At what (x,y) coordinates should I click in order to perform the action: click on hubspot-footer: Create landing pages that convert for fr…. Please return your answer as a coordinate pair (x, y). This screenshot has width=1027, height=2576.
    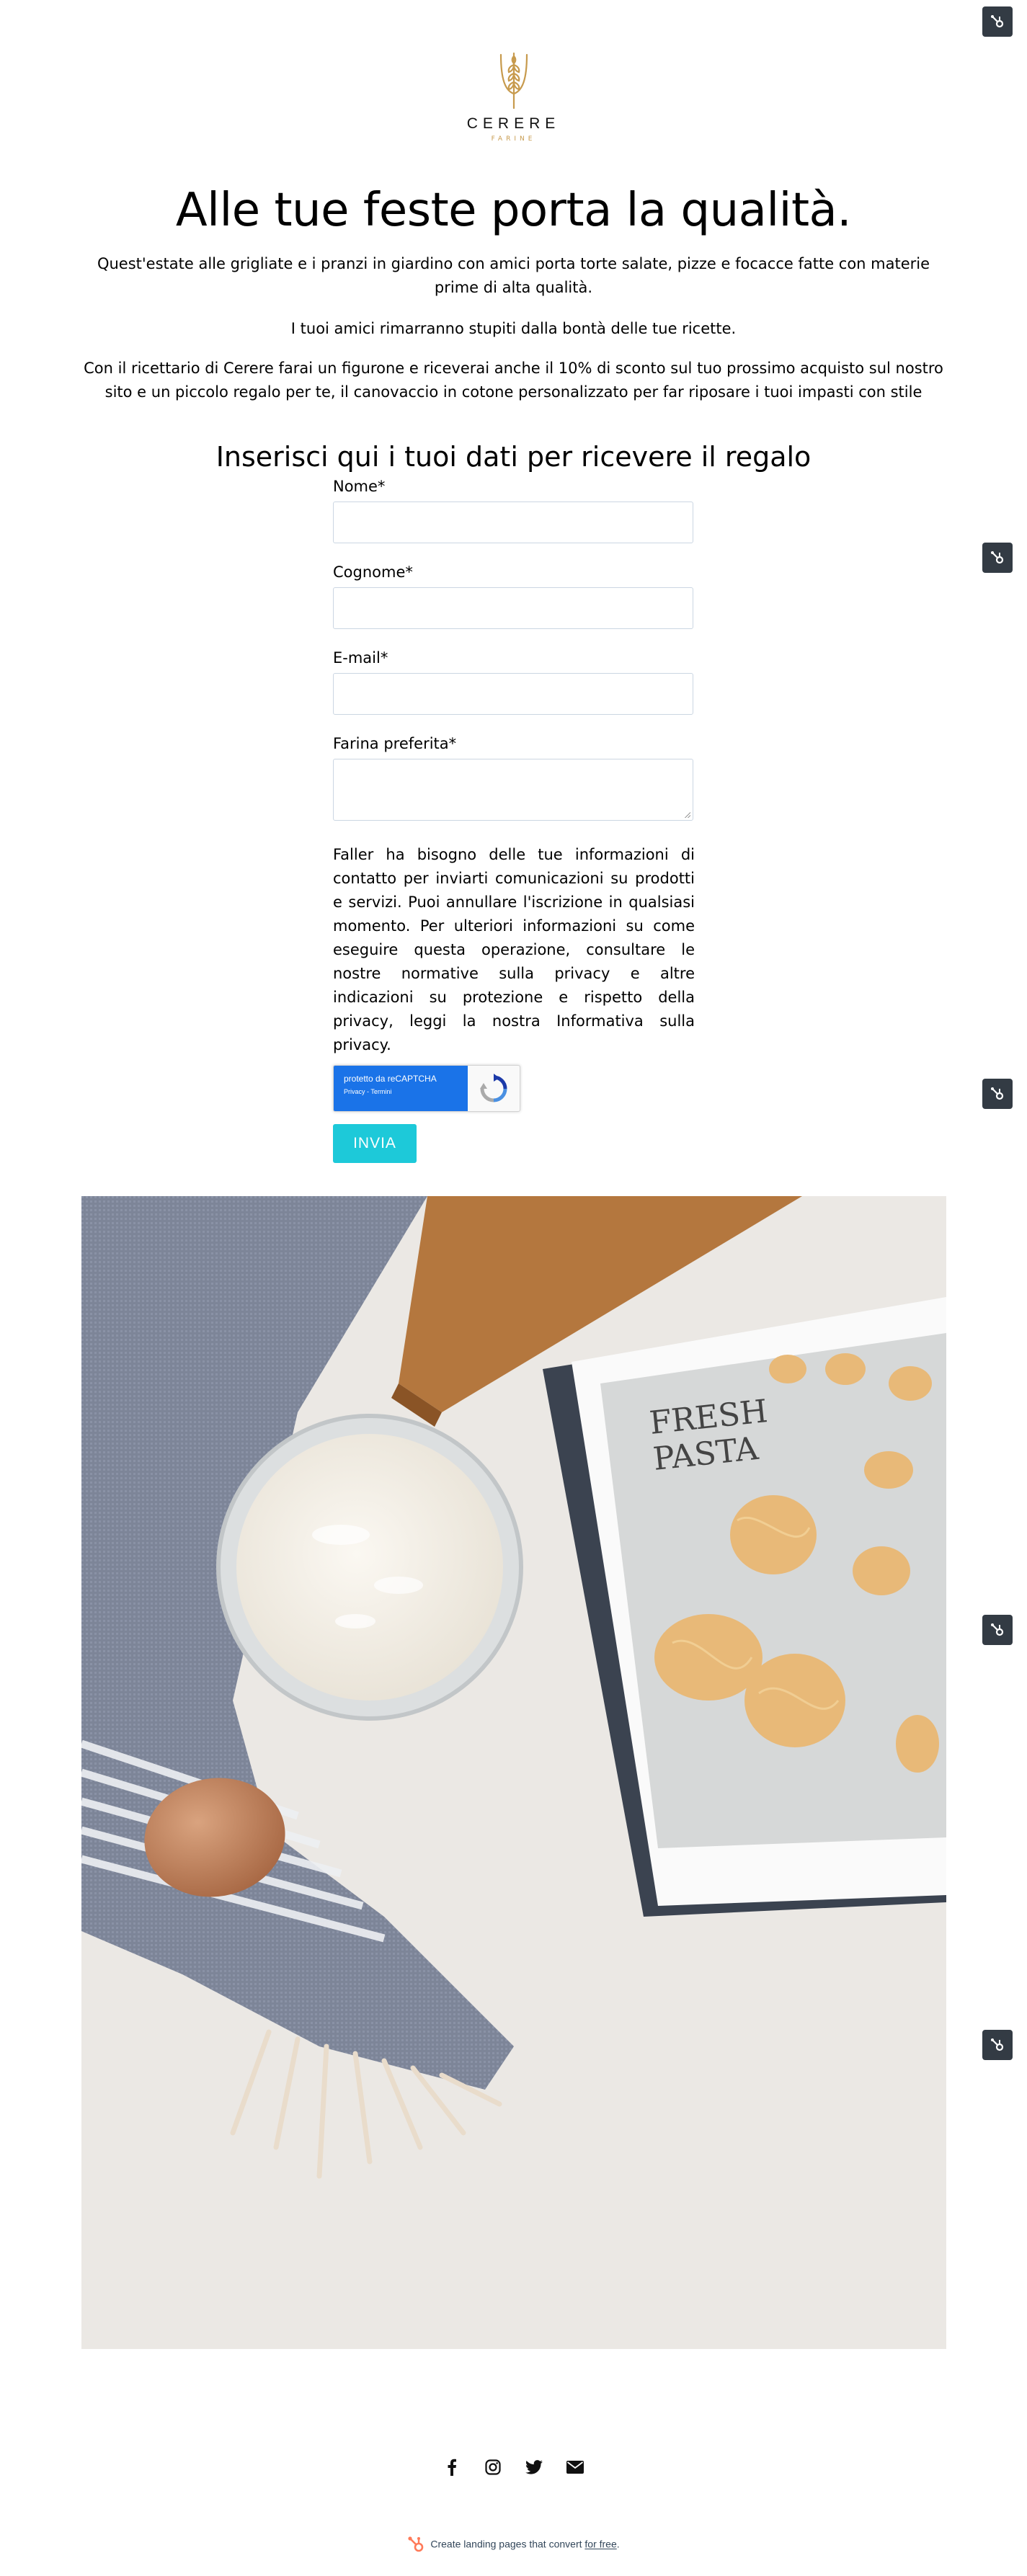
    Looking at the image, I should click on (513, 2545).